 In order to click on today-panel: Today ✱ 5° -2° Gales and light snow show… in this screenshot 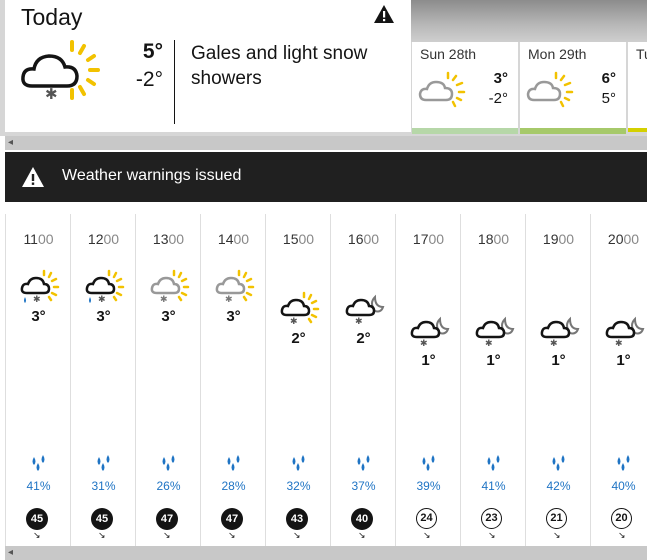, I will do `click(208, 66)`.